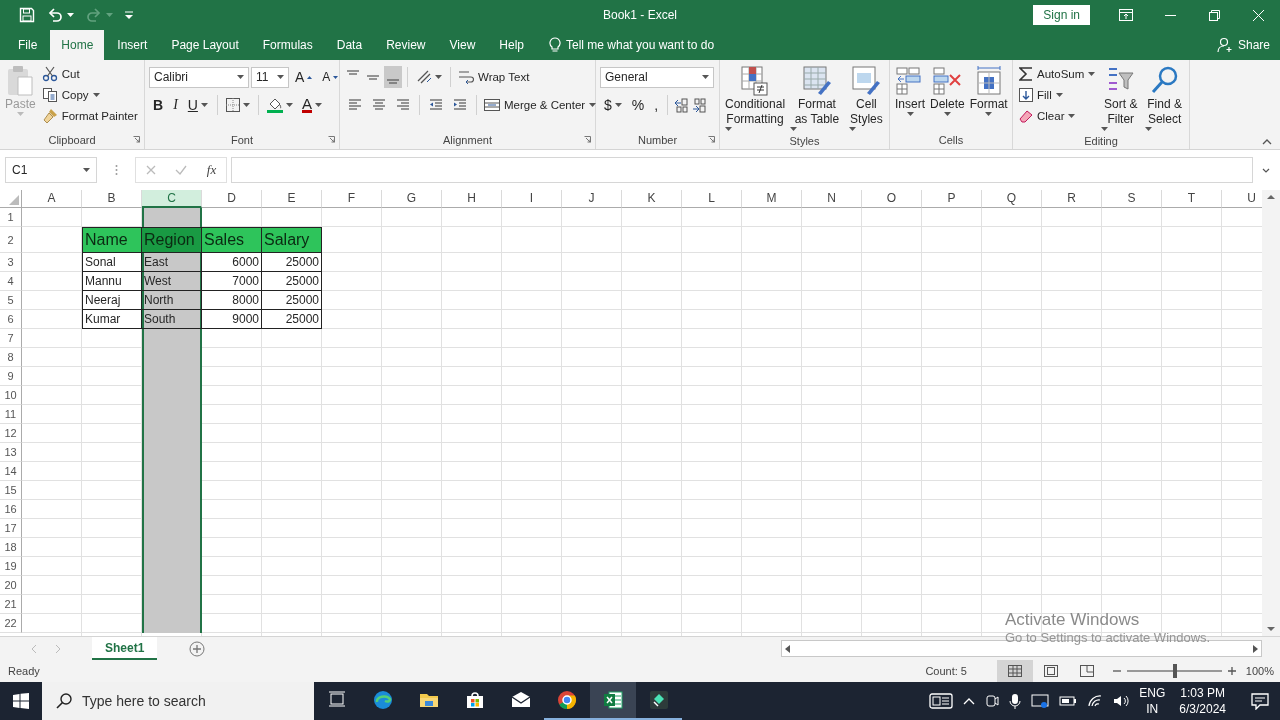 The image size is (1280, 720). I want to click on column-header: G, so click(412, 199).